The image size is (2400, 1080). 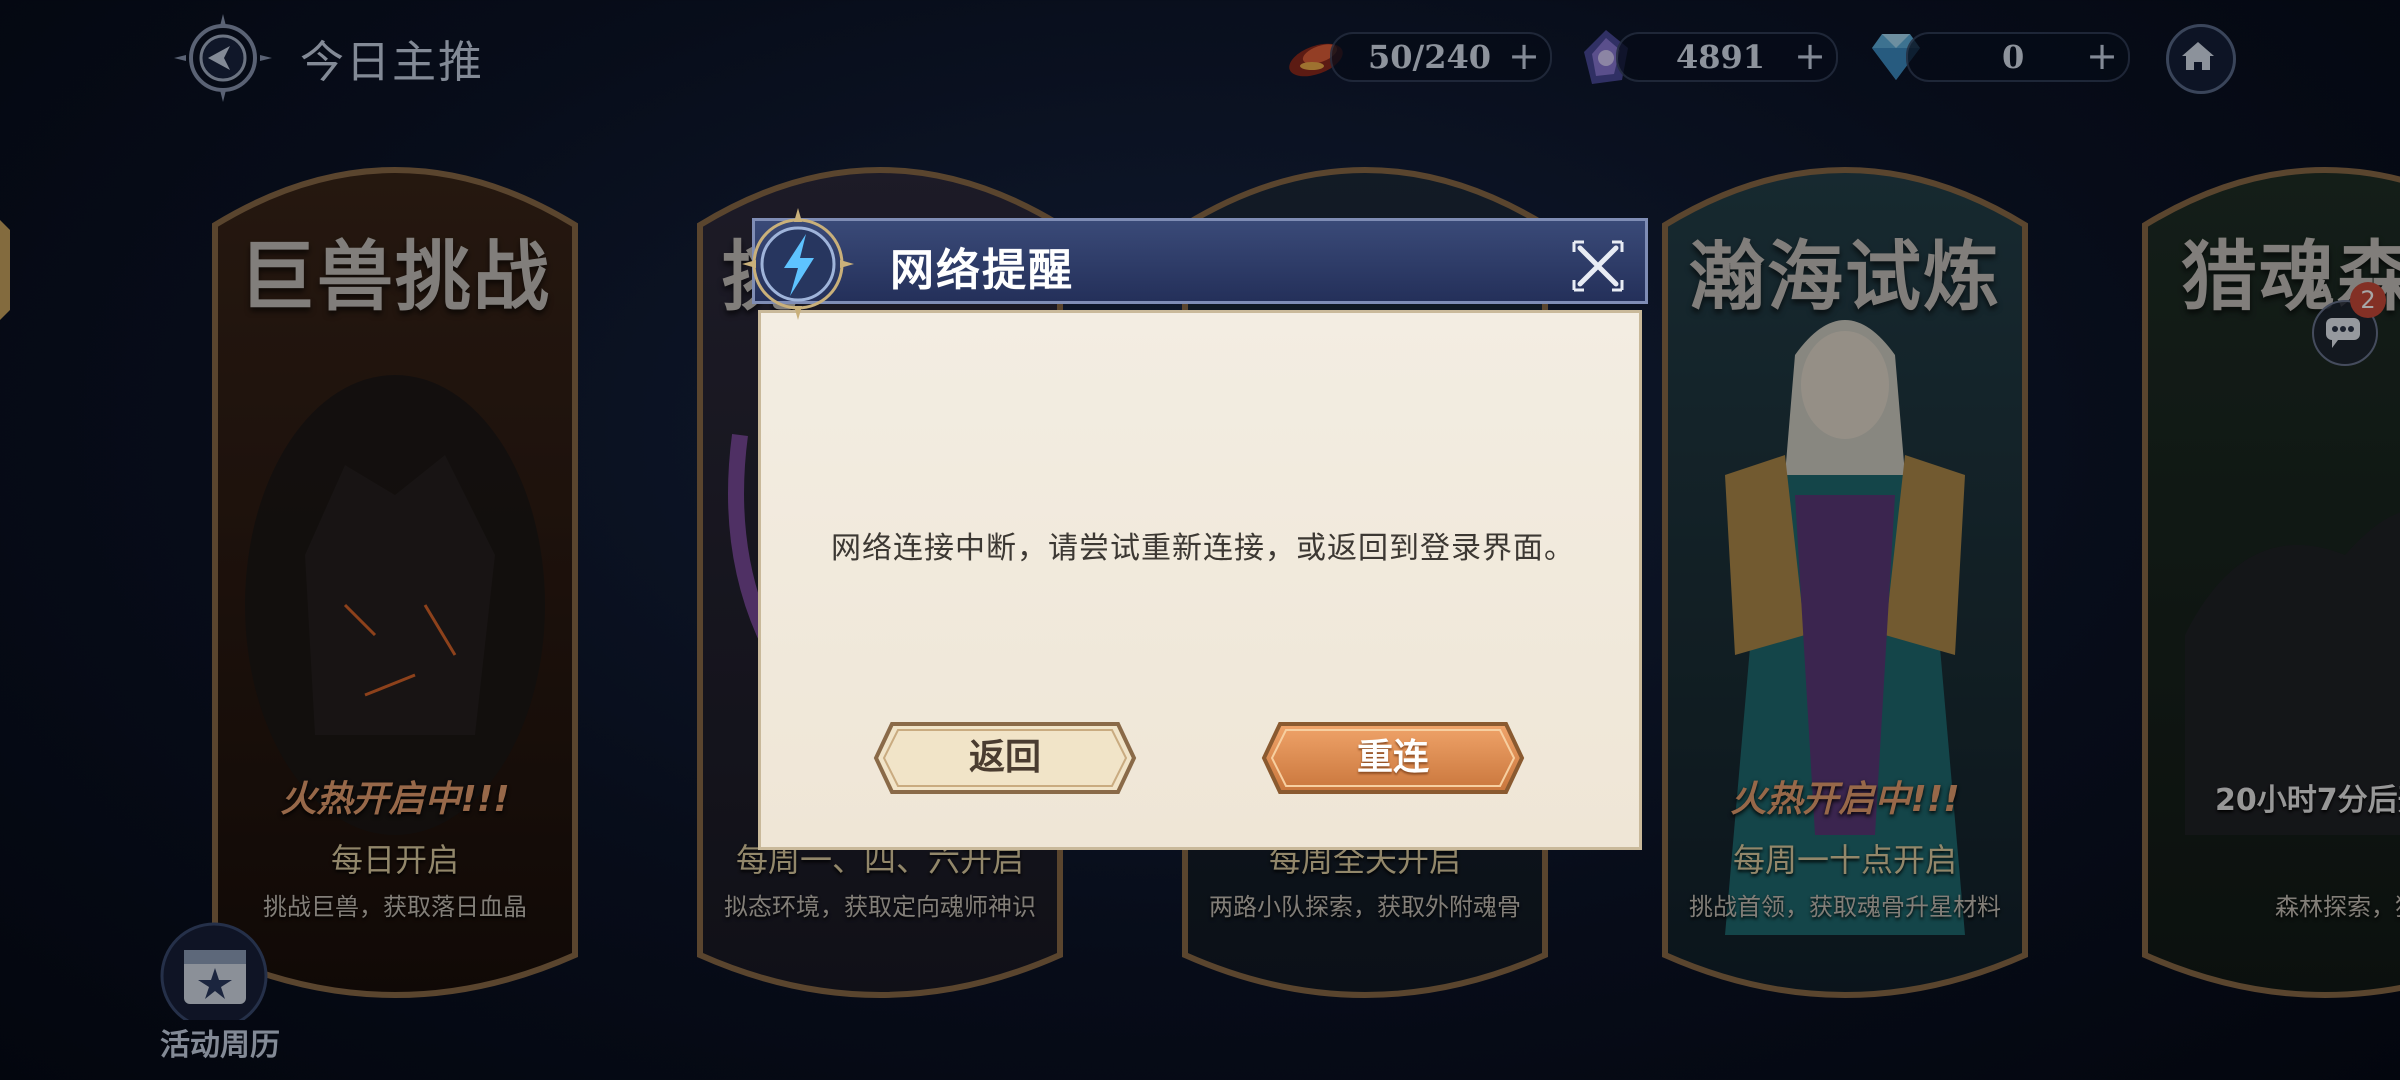 I want to click on dialog-header, so click(x=1200, y=261).